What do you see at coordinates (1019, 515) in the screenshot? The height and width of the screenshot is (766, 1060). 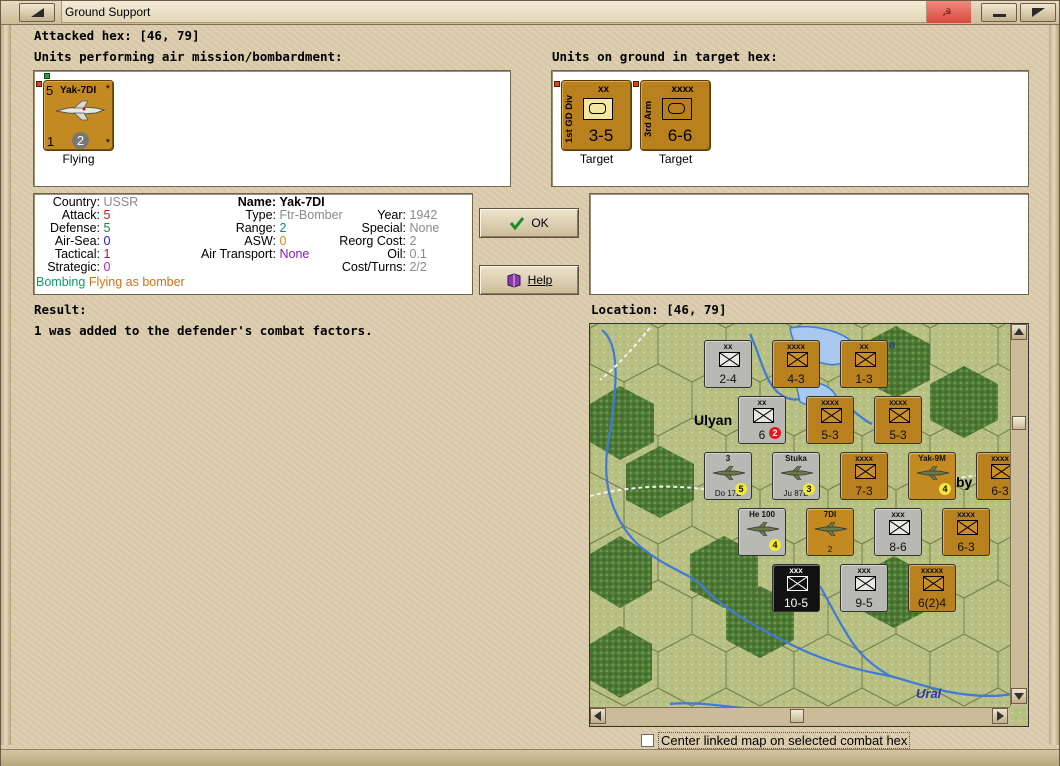 I see `map-vertical-scrollbar` at bounding box center [1019, 515].